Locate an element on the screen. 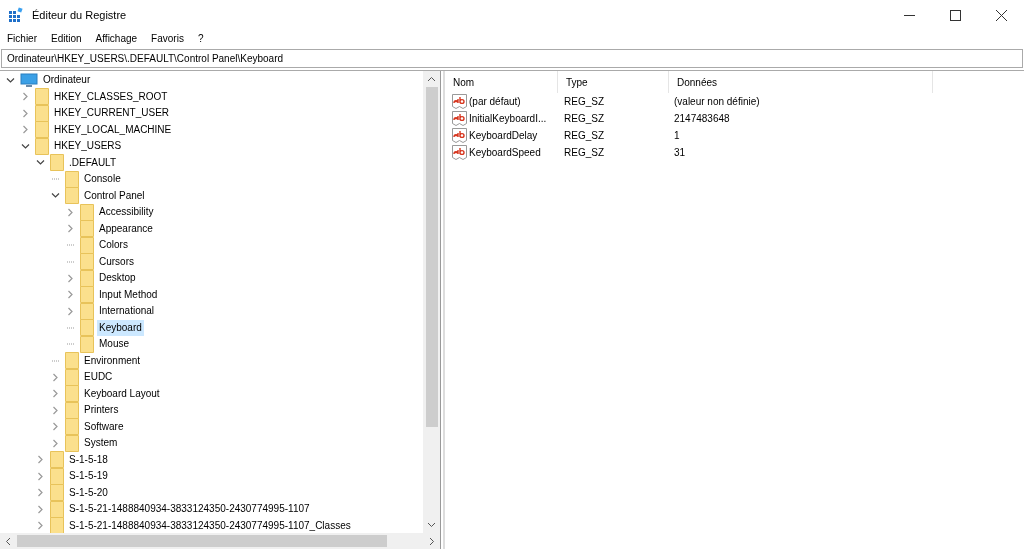  tree-item: Control Panel is located at coordinates (114, 195).